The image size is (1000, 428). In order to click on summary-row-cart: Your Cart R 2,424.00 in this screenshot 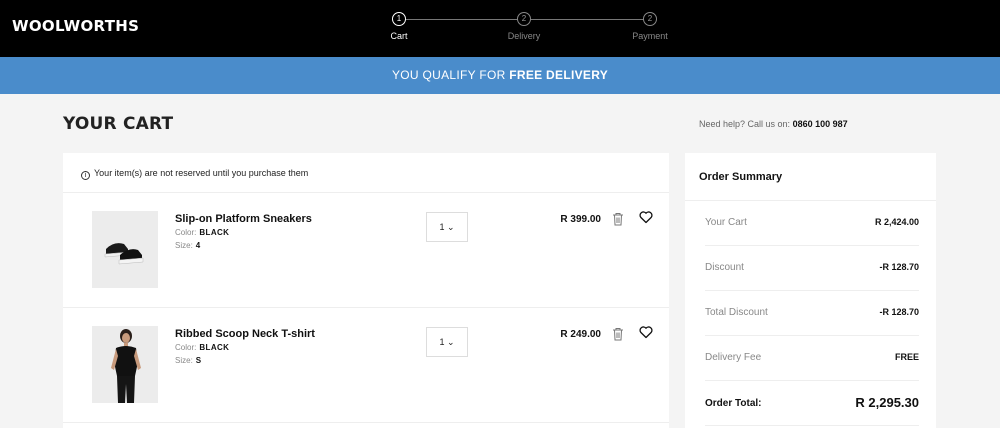, I will do `click(812, 223)`.